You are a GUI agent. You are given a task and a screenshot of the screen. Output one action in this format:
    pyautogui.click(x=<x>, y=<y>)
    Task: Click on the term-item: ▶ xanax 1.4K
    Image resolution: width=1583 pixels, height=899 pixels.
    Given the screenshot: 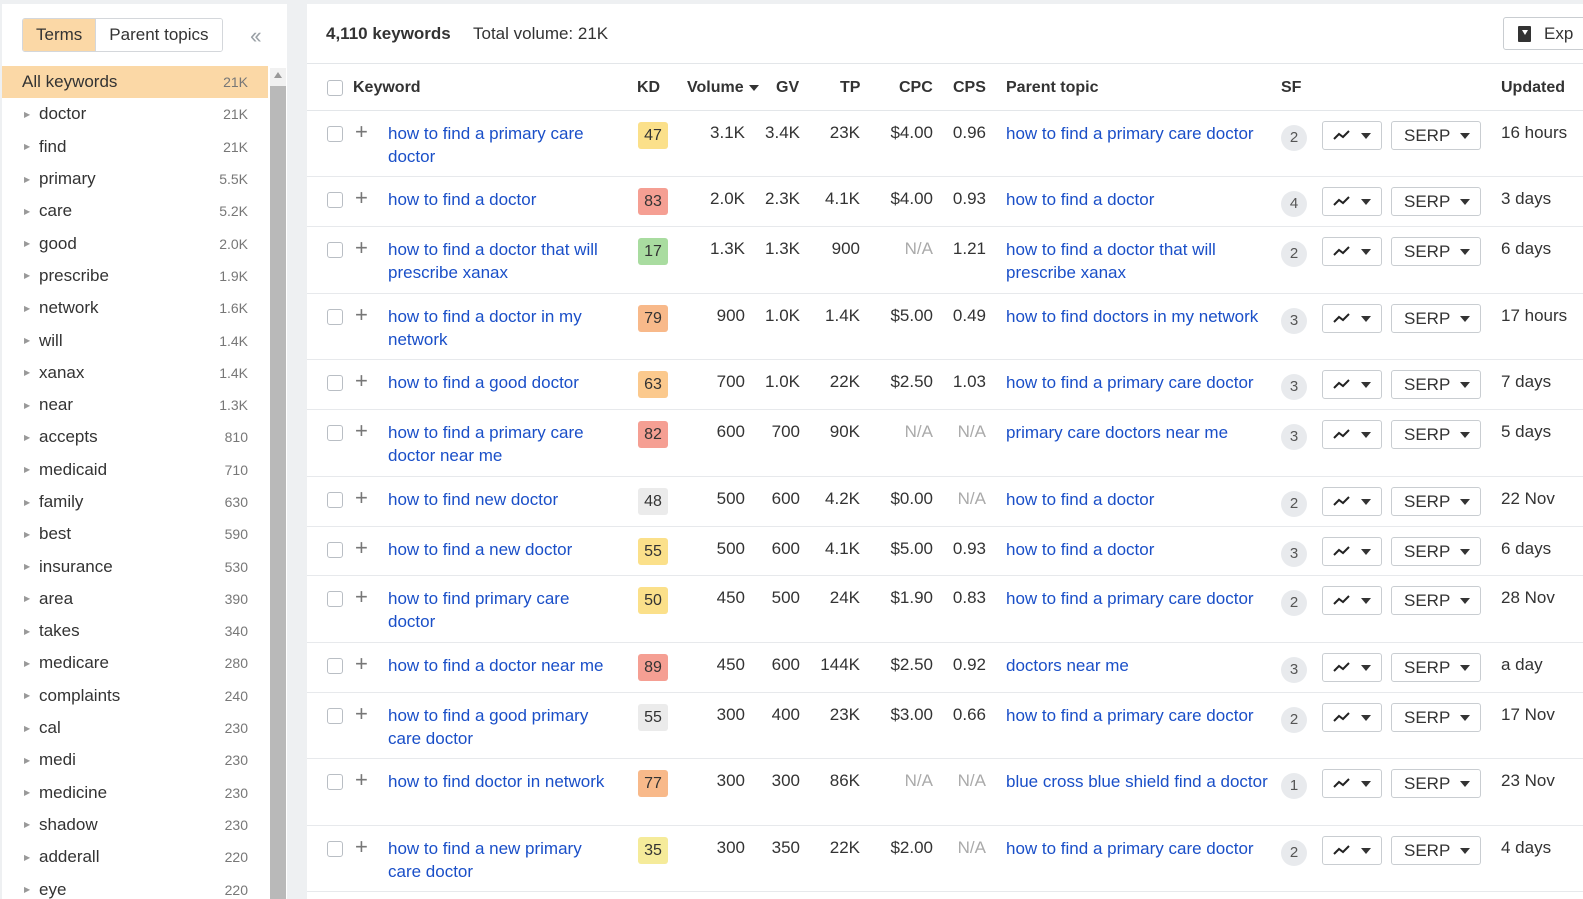 What is the action you would take?
    pyautogui.click(x=135, y=373)
    